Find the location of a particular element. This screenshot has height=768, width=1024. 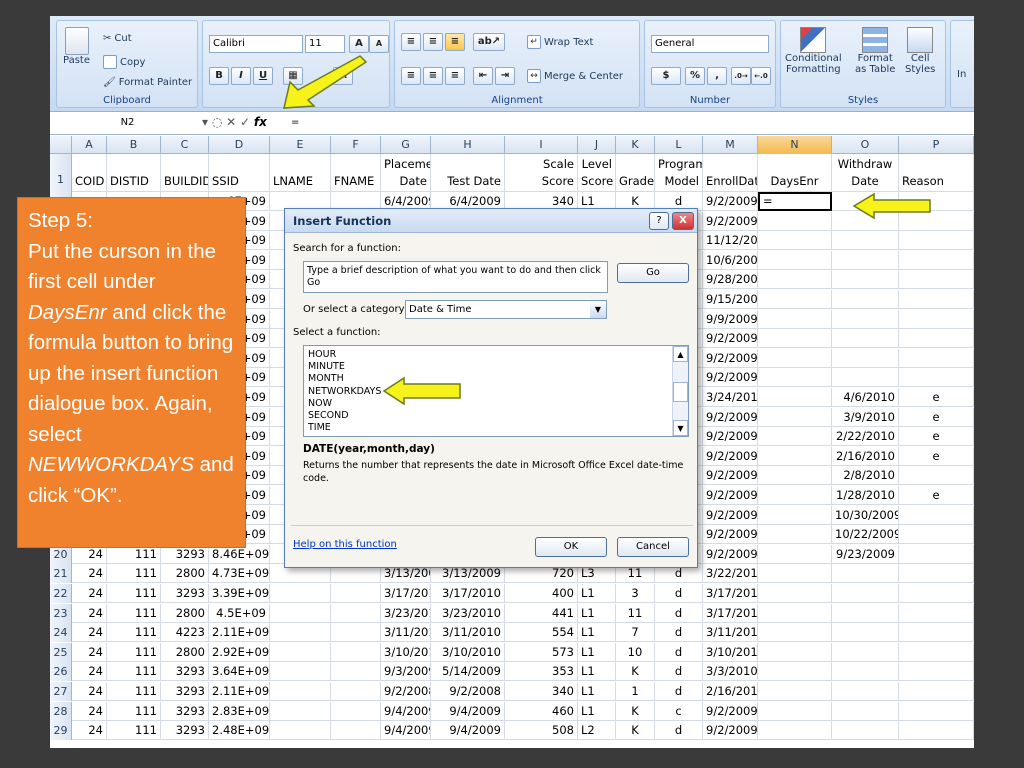

cell-n: = is located at coordinates (795, 201).